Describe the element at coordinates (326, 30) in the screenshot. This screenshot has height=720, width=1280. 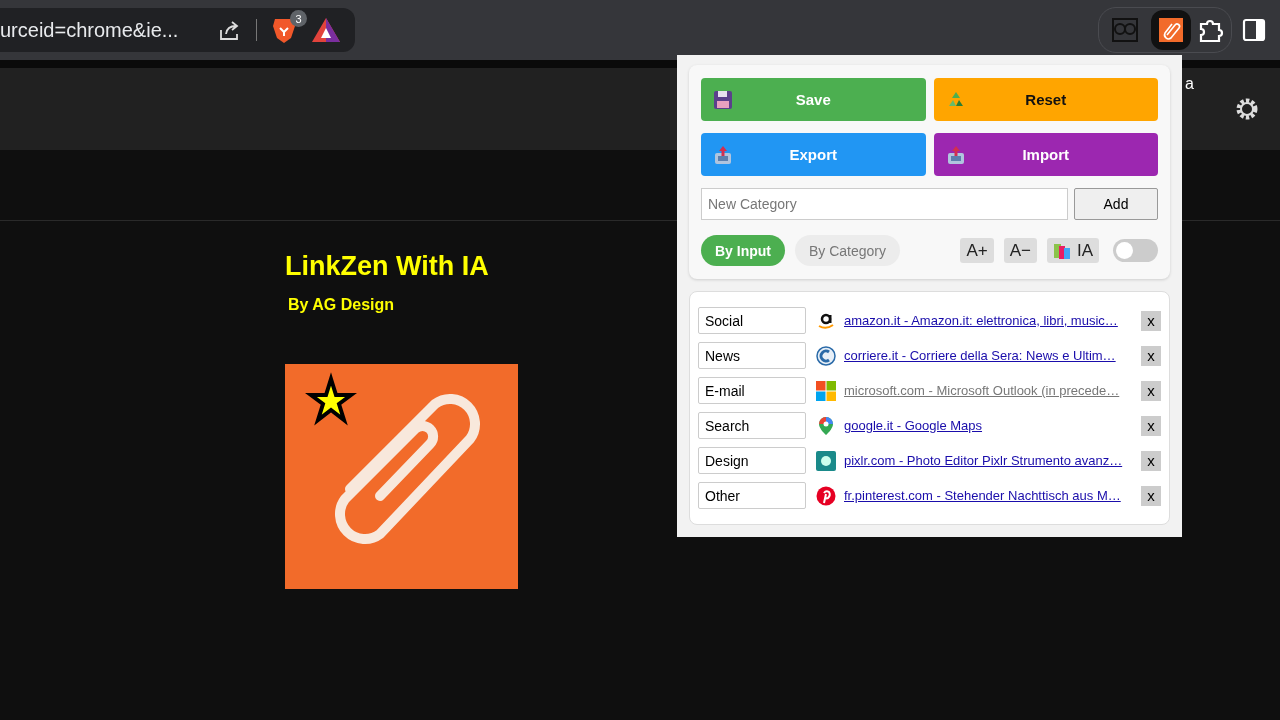
I see `triangle-icon` at that location.